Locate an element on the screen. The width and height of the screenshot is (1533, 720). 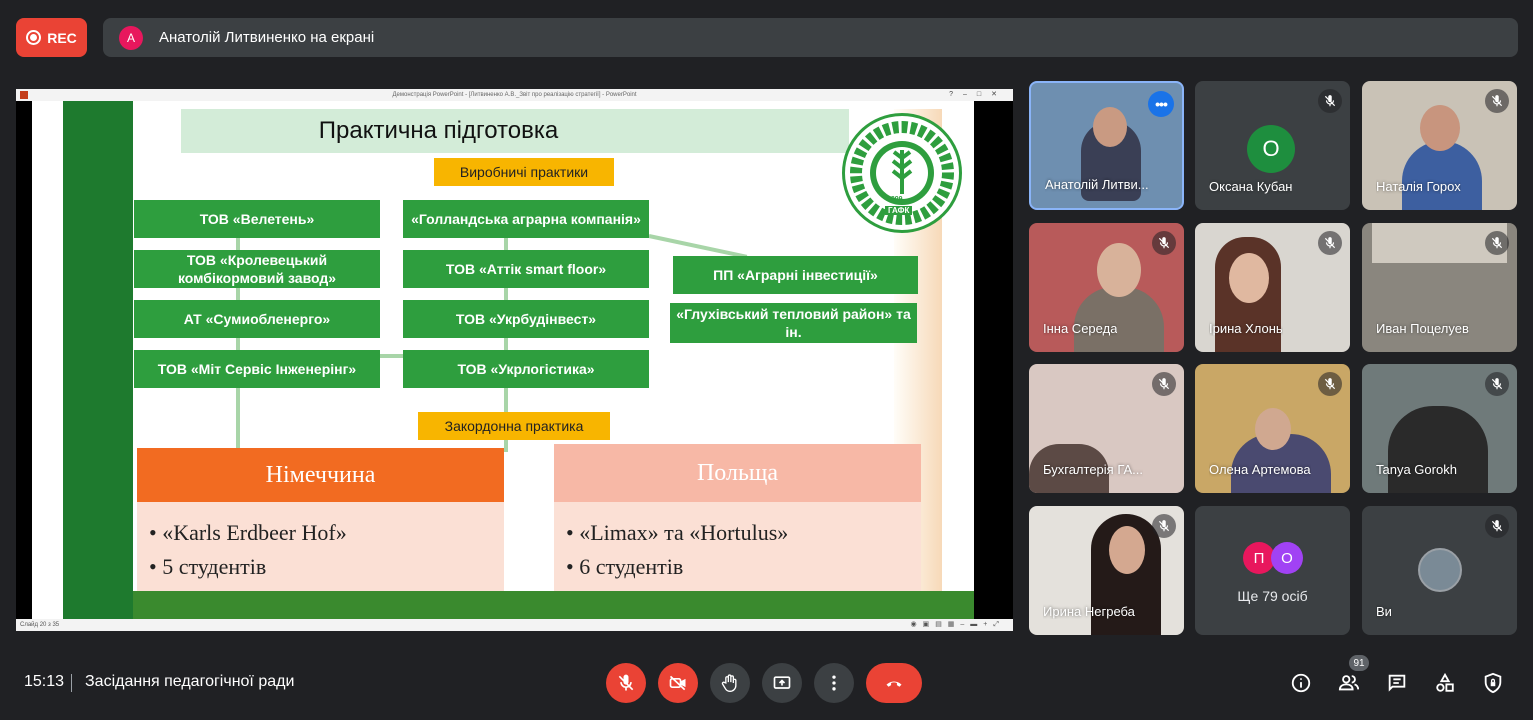
self-avatar is located at coordinates (1440, 570).